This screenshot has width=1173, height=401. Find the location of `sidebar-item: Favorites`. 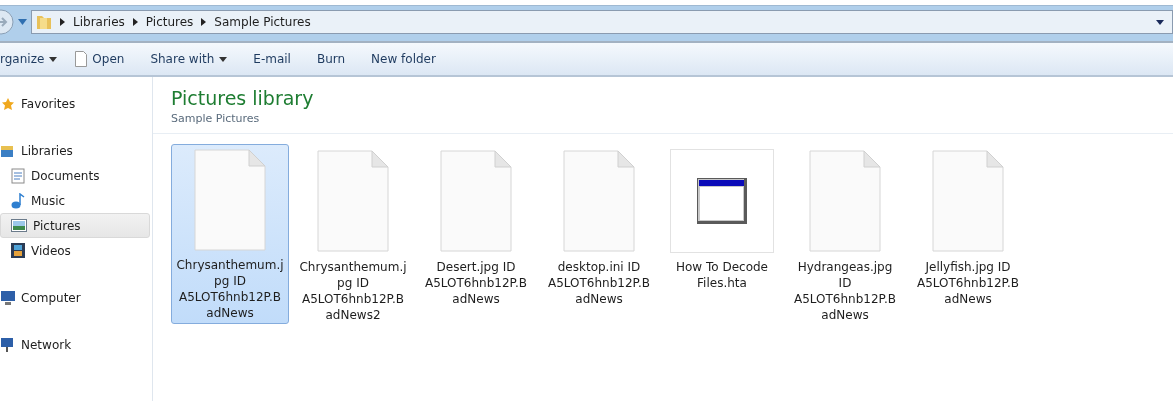

sidebar-item: Favorites is located at coordinates (75, 103).